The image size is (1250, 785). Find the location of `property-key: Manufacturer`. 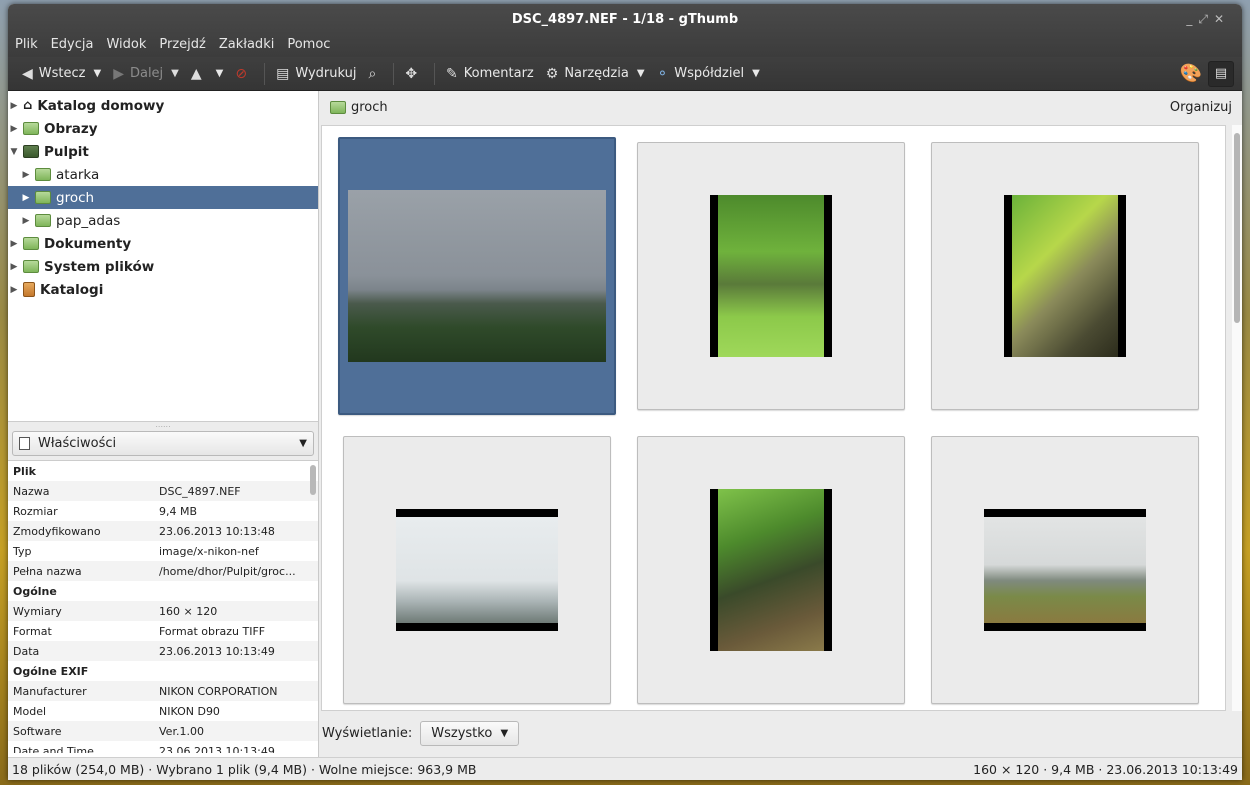

property-key: Manufacturer is located at coordinates (50, 691).